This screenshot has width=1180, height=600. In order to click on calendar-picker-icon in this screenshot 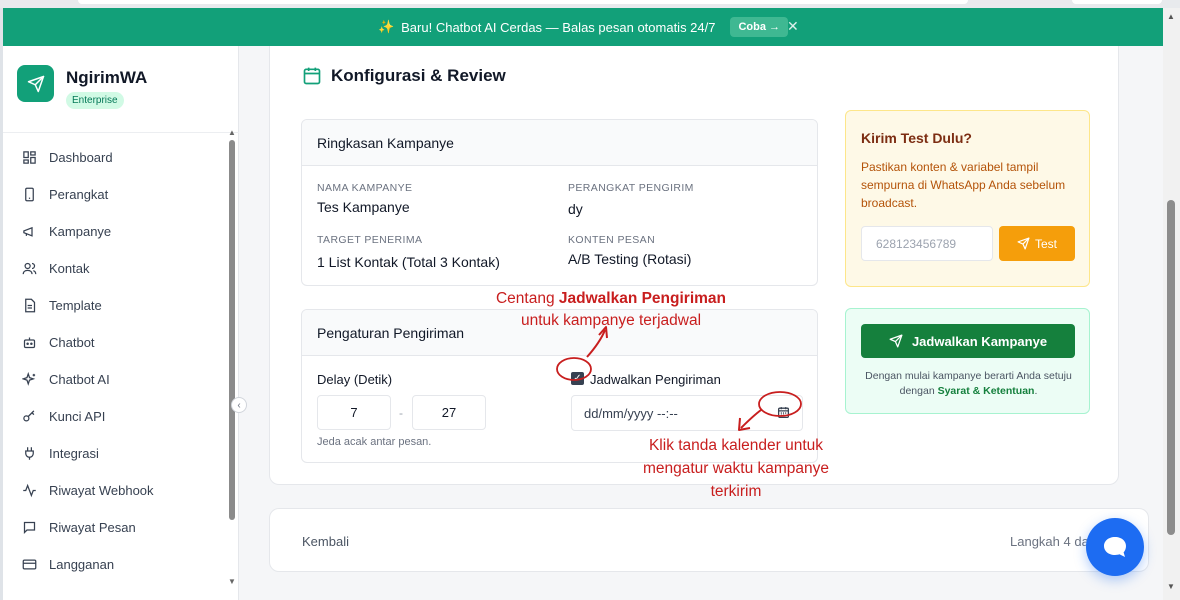, I will do `click(783, 412)`.